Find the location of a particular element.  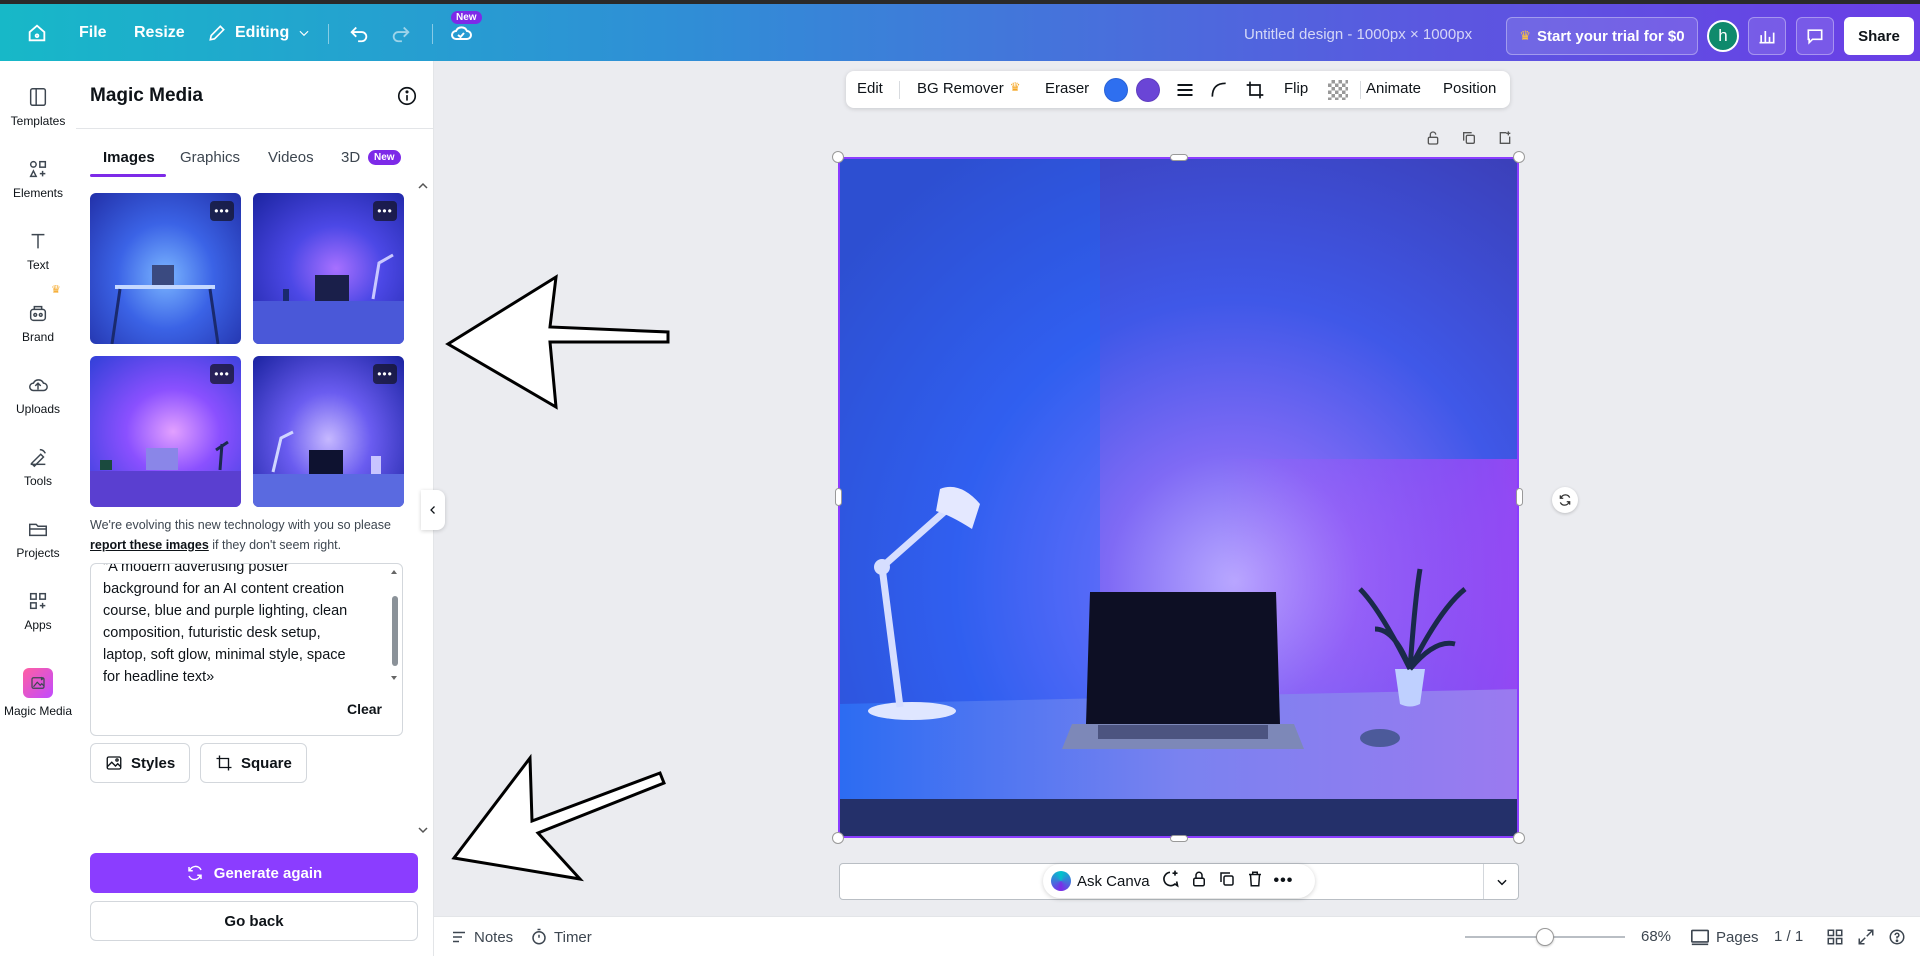

fullscreen-button is located at coordinates (1866, 937).